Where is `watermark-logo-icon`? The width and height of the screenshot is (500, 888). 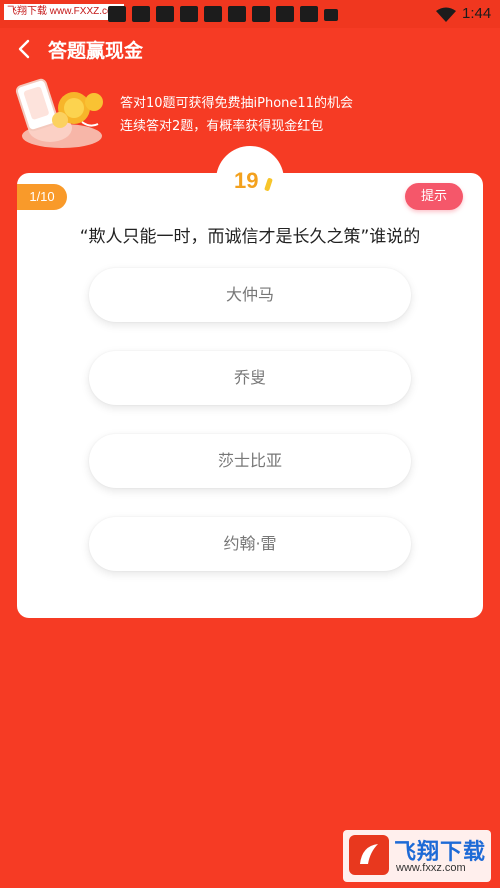 watermark-logo-icon is located at coordinates (369, 855).